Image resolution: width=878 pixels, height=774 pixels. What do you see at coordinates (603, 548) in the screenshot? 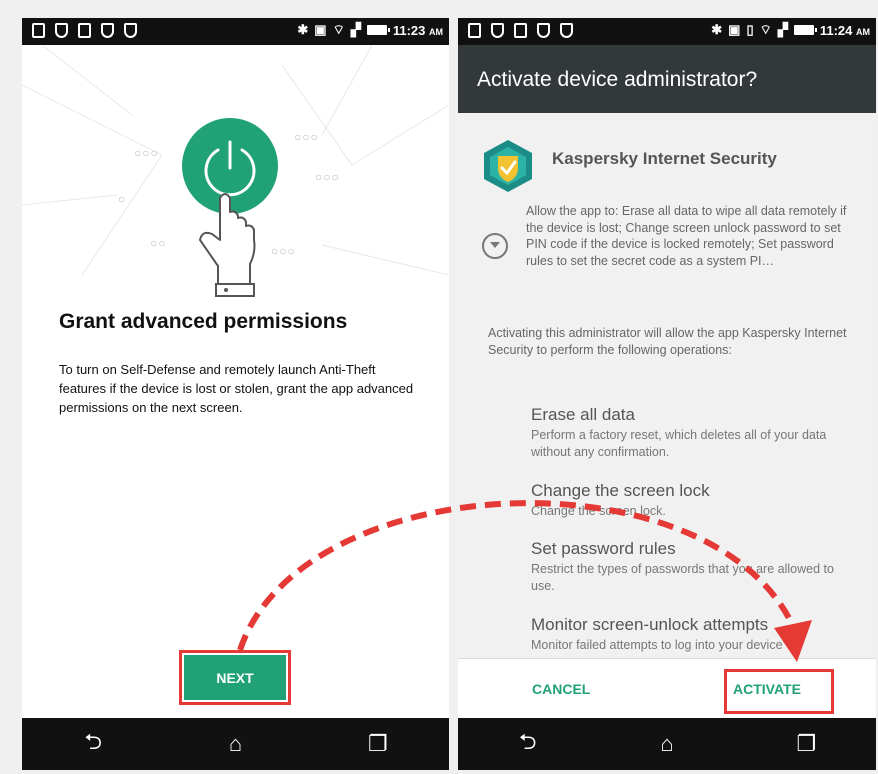
I see `operation-title: Set password rules` at bounding box center [603, 548].